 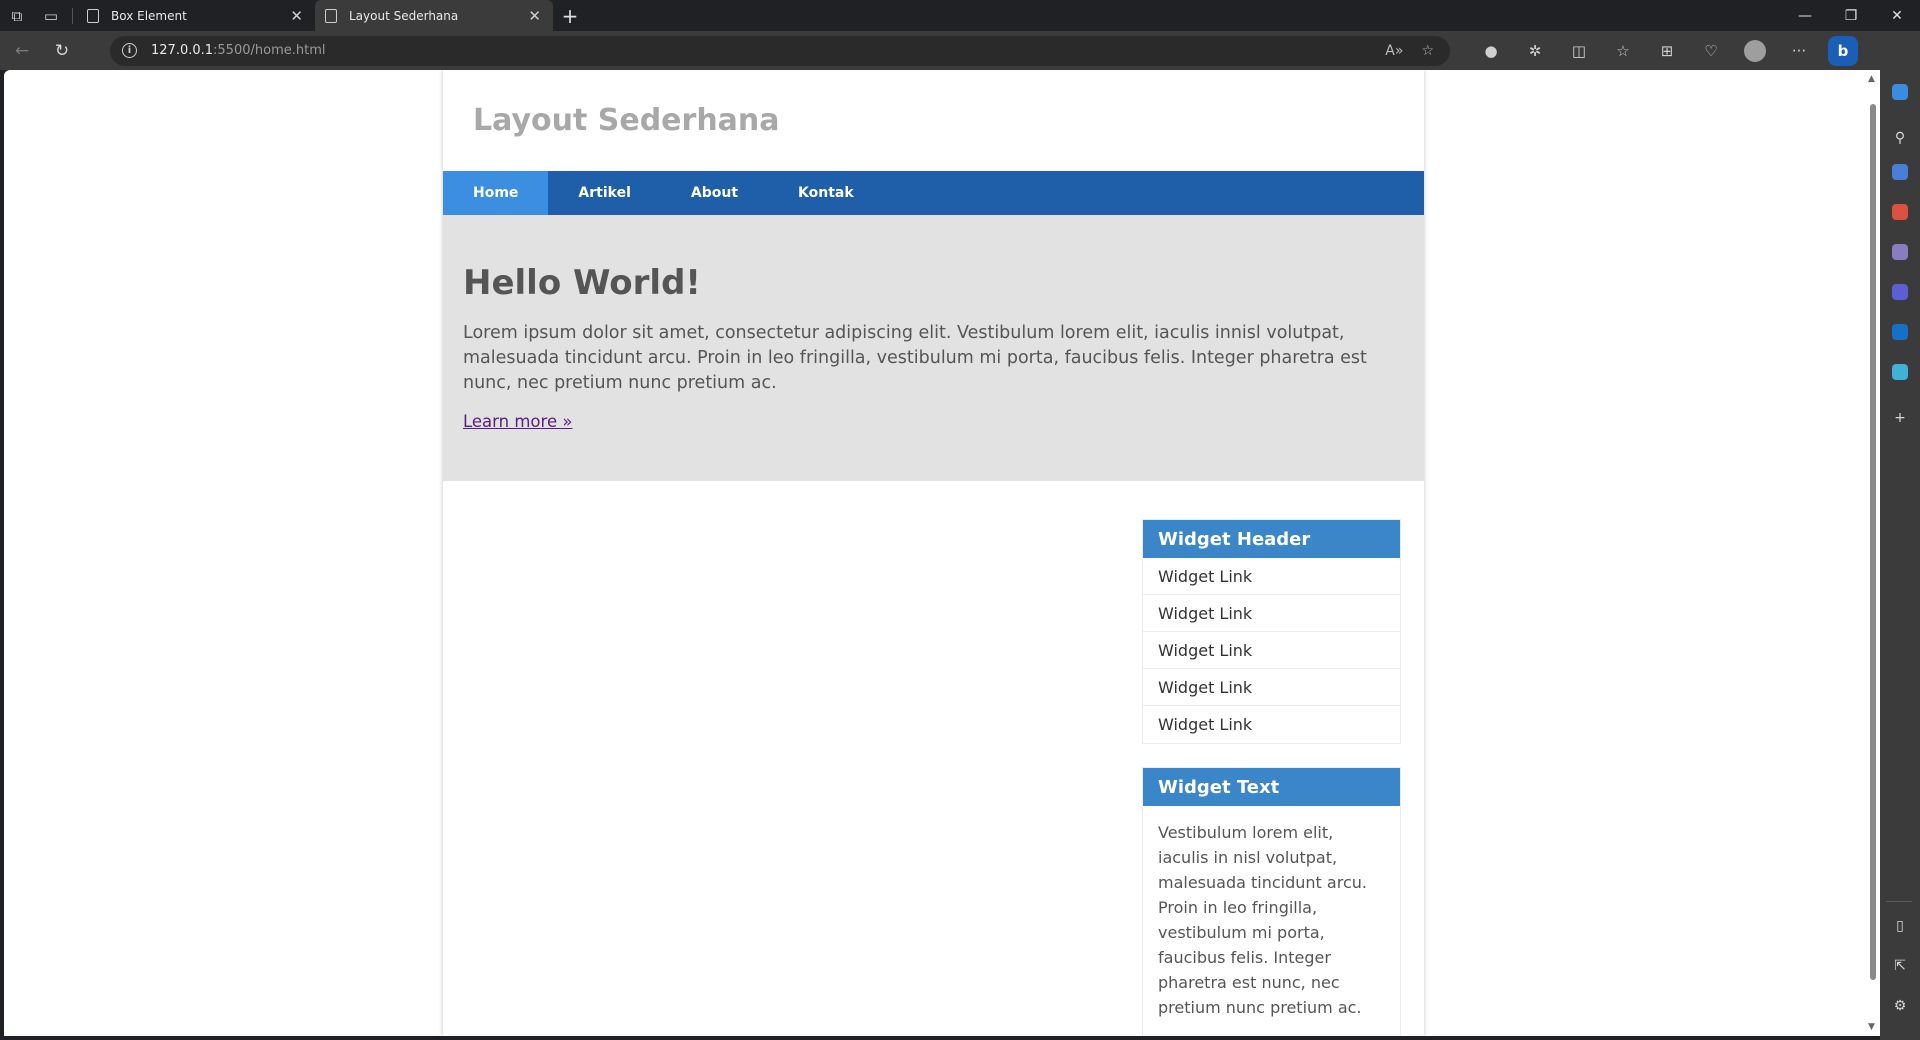 What do you see at coordinates (1900, 298) in the screenshot?
I see `office-icon` at bounding box center [1900, 298].